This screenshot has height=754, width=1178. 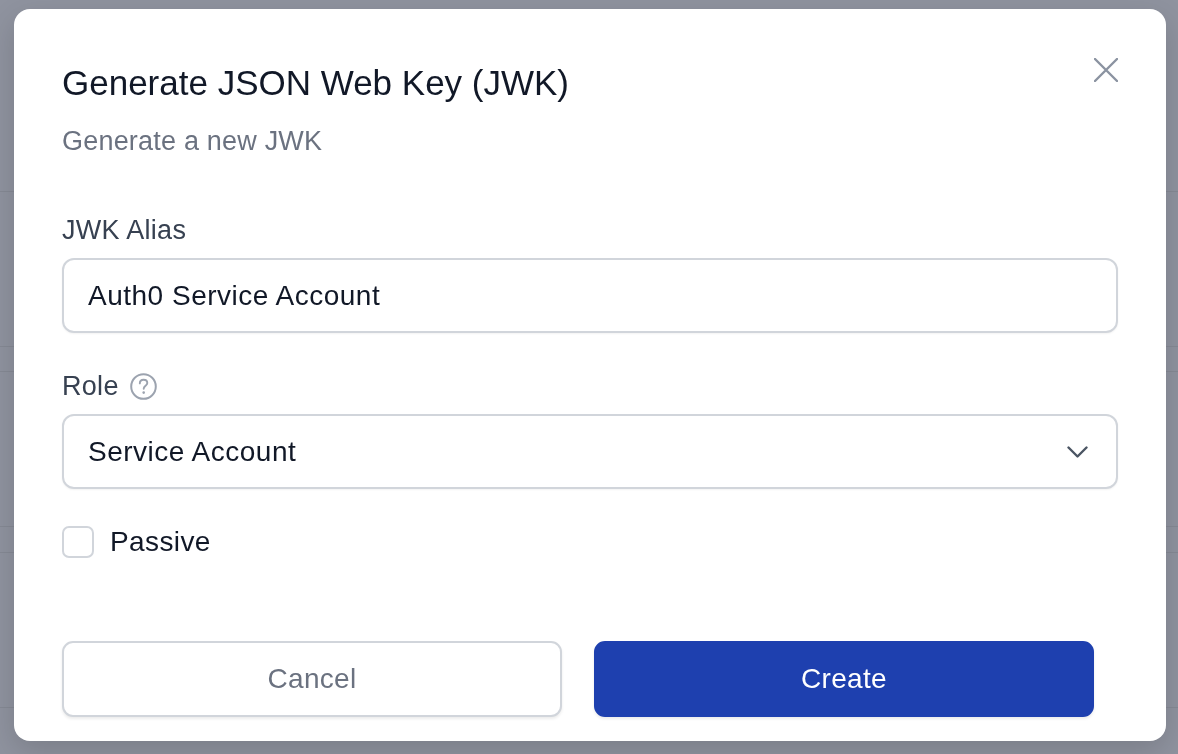 I want to click on close-icon, so click(x=1106, y=70).